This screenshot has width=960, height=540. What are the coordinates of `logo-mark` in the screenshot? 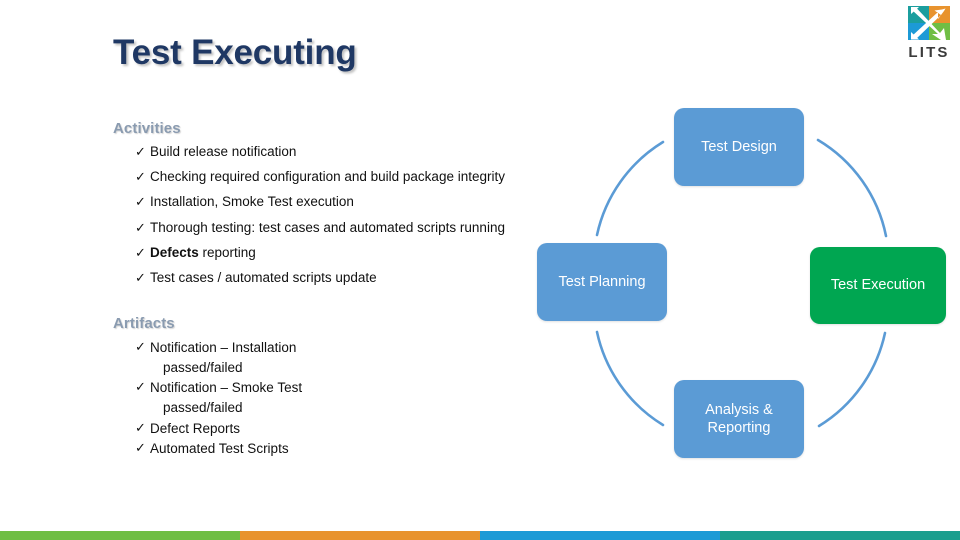 It's located at (929, 23).